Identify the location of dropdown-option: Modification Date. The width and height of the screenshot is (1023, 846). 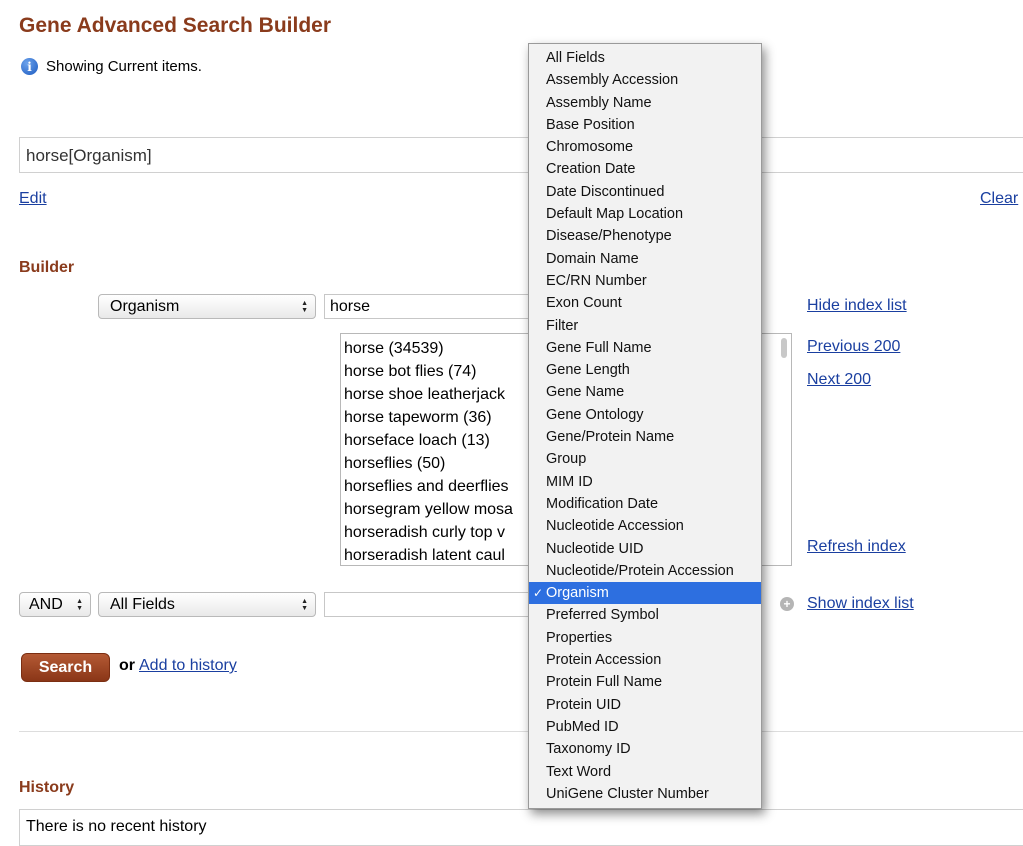
(645, 504).